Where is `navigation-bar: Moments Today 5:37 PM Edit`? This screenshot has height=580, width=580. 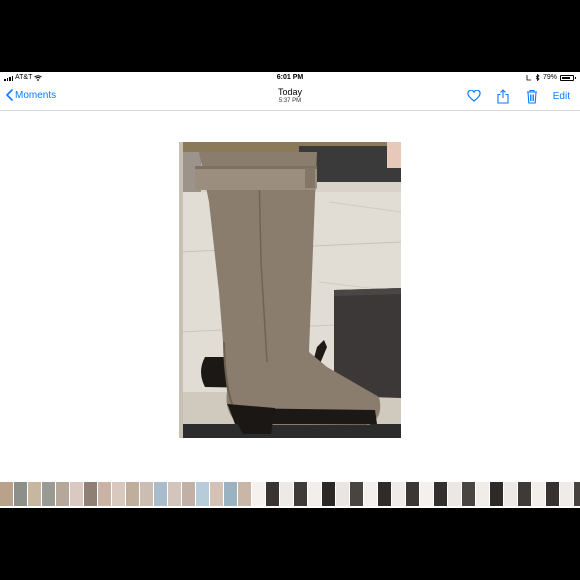 navigation-bar: Moments Today 5:37 PM Edit is located at coordinates (290, 97).